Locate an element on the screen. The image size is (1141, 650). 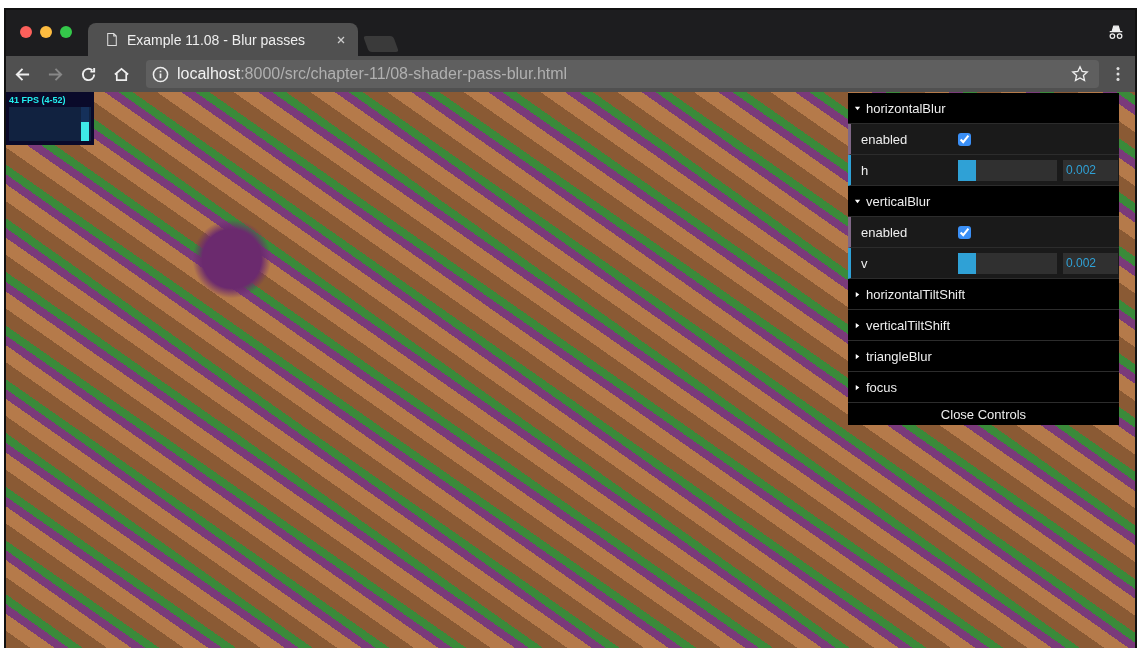
menu-icon is located at coordinates (1118, 74).